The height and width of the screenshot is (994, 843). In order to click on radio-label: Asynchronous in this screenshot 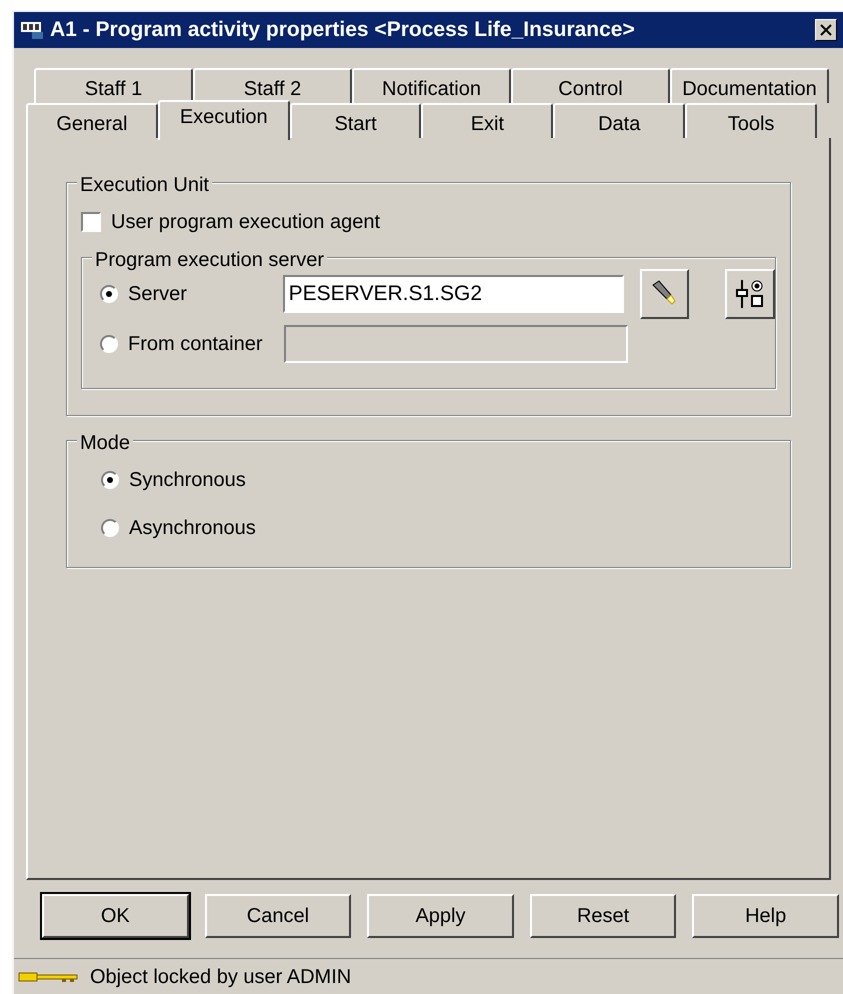, I will do `click(192, 528)`.